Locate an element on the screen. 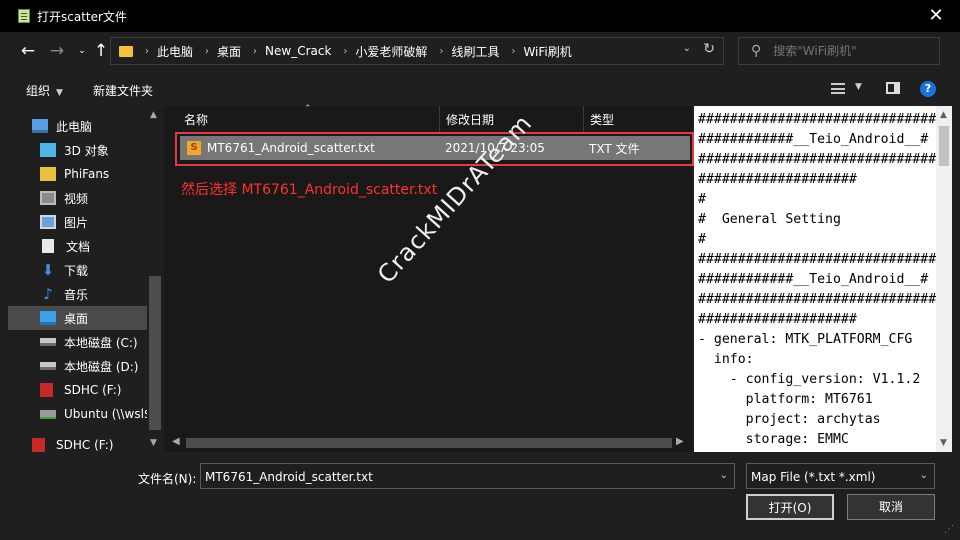 This screenshot has height=540, width=960. title-bar: 打开scatter文件 ✕ is located at coordinates (480, 16).